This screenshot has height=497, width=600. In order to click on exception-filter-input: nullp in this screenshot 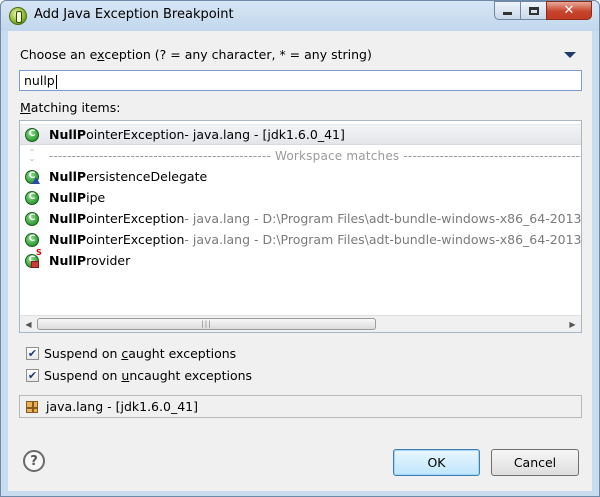, I will do `click(300, 80)`.